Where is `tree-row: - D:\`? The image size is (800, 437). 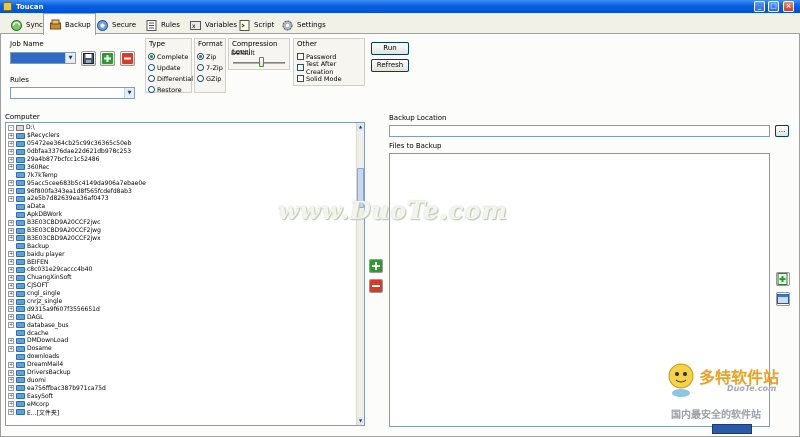 tree-row: - D:\ is located at coordinates (186, 128).